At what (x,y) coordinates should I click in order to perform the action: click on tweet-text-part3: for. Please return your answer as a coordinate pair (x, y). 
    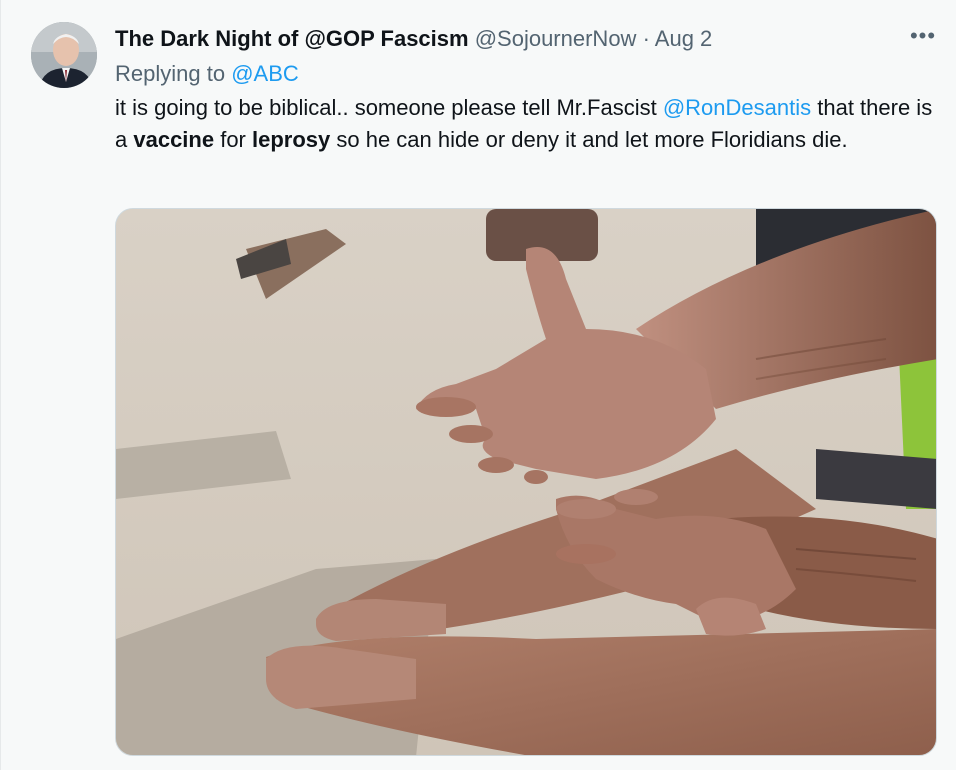
    Looking at the image, I should click on (233, 139).